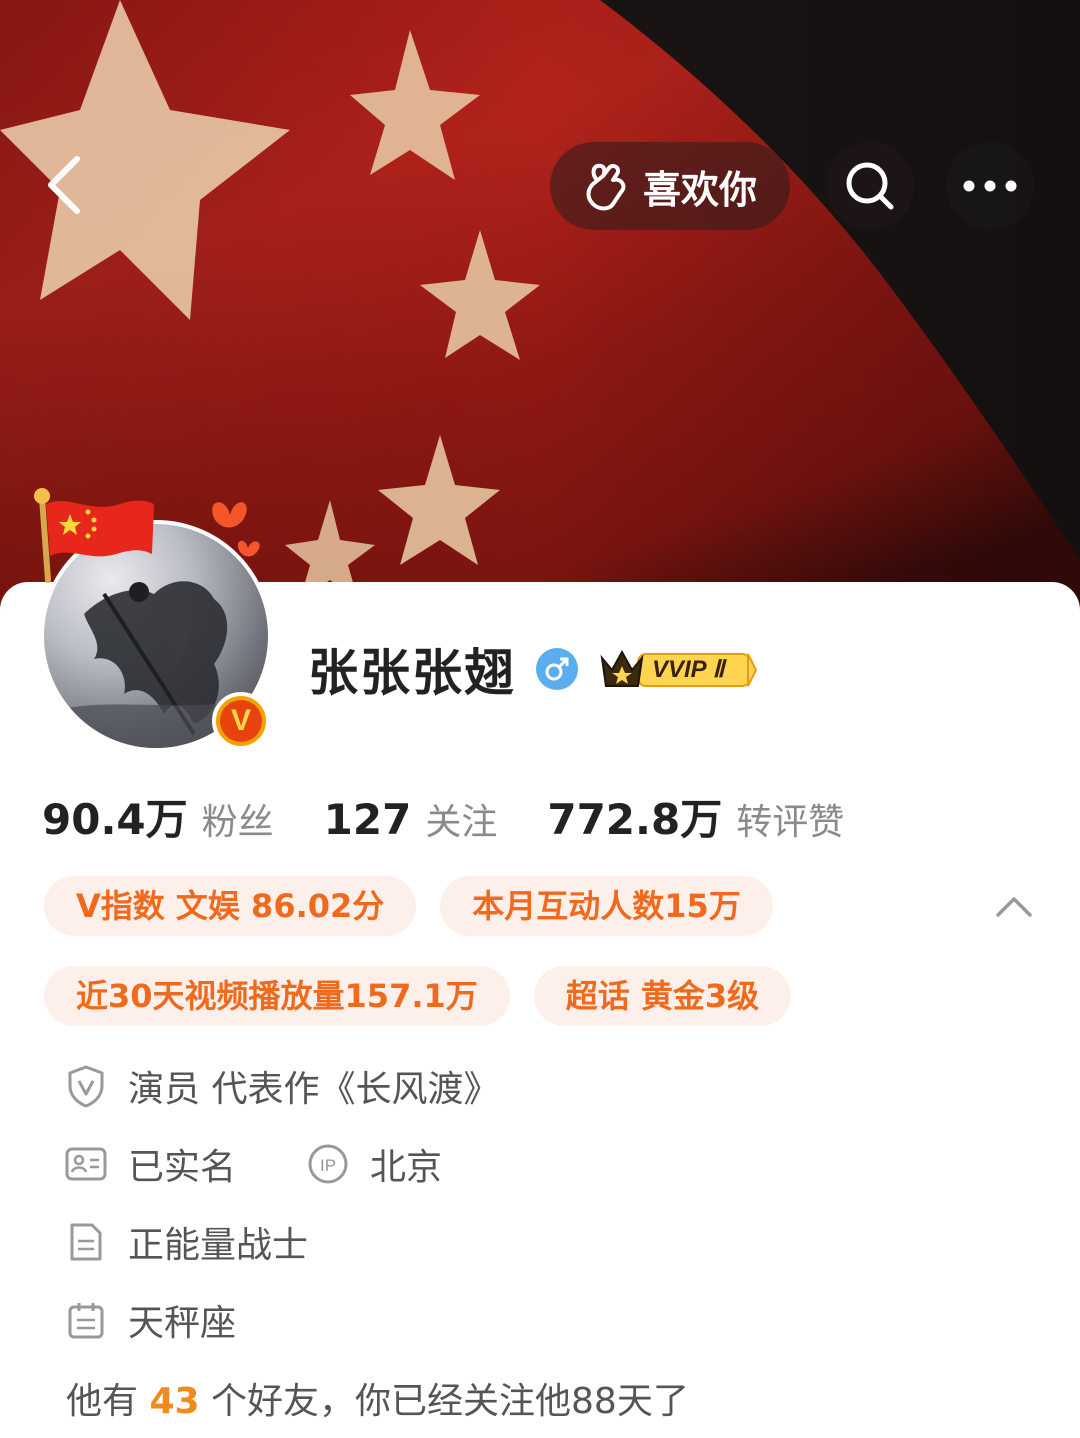 Image resolution: width=1080 pixels, height=1438 pixels. I want to click on name-row: 张张张翅 VVIP Ⅱ, so click(533, 669).